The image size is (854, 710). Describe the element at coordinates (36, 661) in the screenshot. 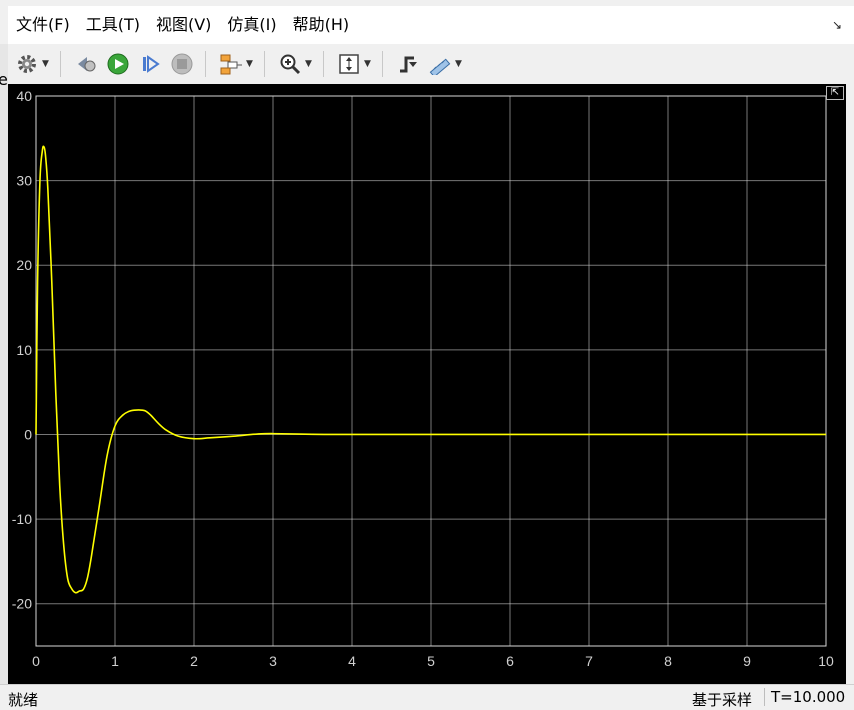

I see `x-tick-label-0: 0` at that location.